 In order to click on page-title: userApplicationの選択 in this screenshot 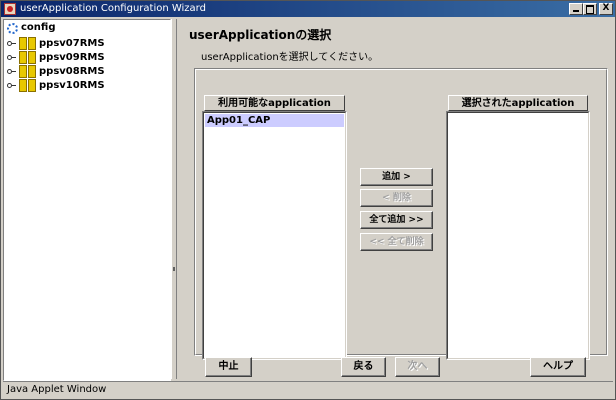, I will do `click(260, 35)`.